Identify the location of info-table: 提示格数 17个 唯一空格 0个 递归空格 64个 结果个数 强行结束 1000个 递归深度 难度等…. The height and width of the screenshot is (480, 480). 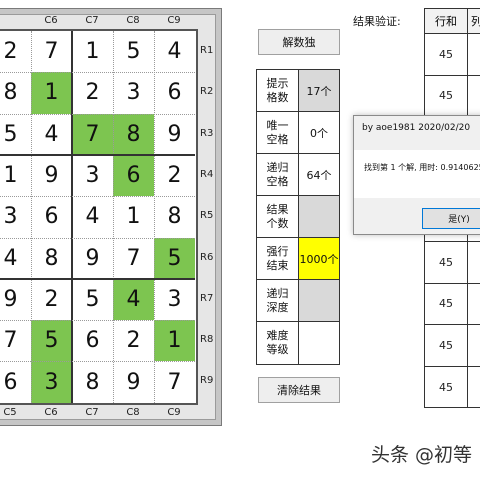
(298, 217).